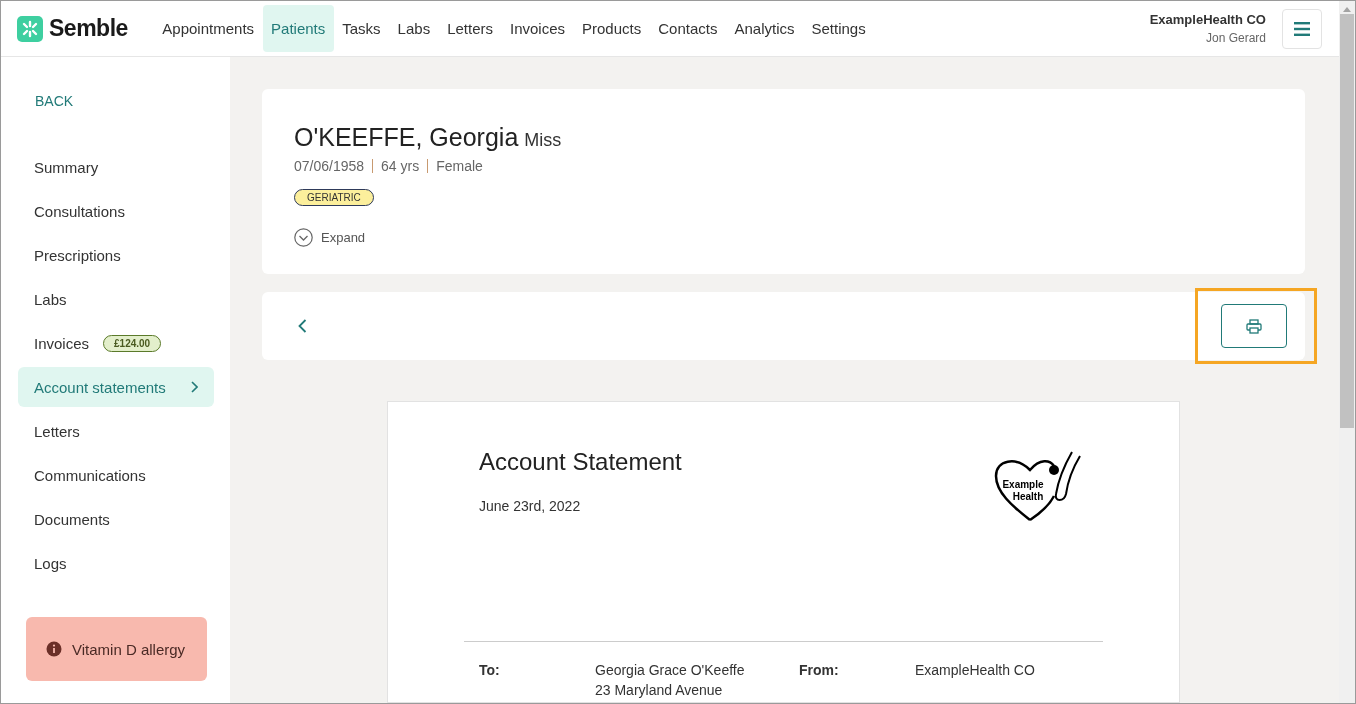 The width and height of the screenshot is (1356, 704). What do you see at coordinates (129, 649) in the screenshot?
I see `alert-text: Vitamin D allergy` at bounding box center [129, 649].